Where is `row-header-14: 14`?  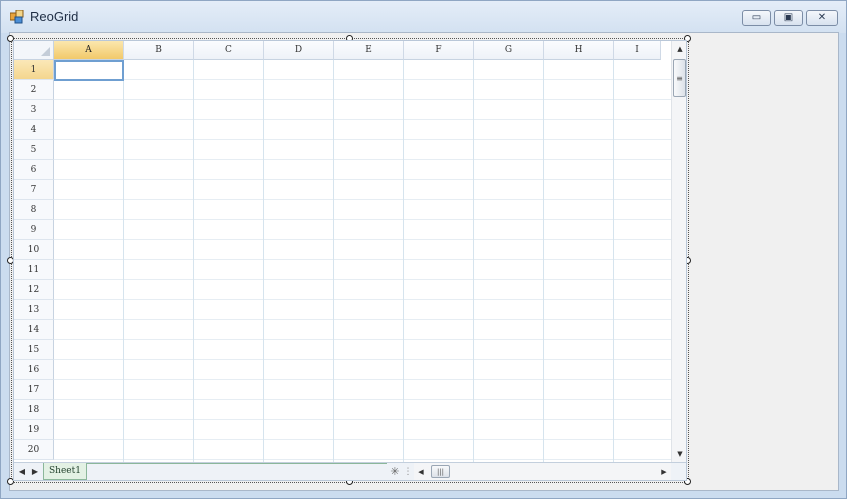 row-header-14: 14 is located at coordinates (34, 330).